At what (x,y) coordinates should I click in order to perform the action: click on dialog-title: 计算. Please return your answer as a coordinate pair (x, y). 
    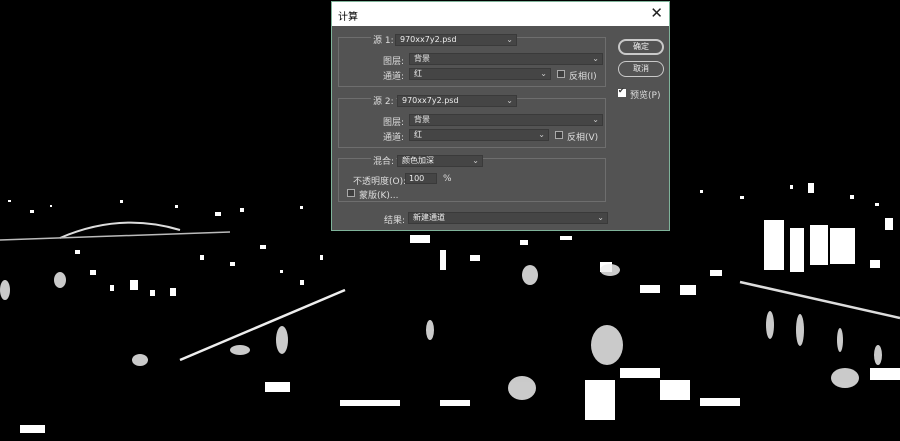
    Looking at the image, I should click on (348, 17).